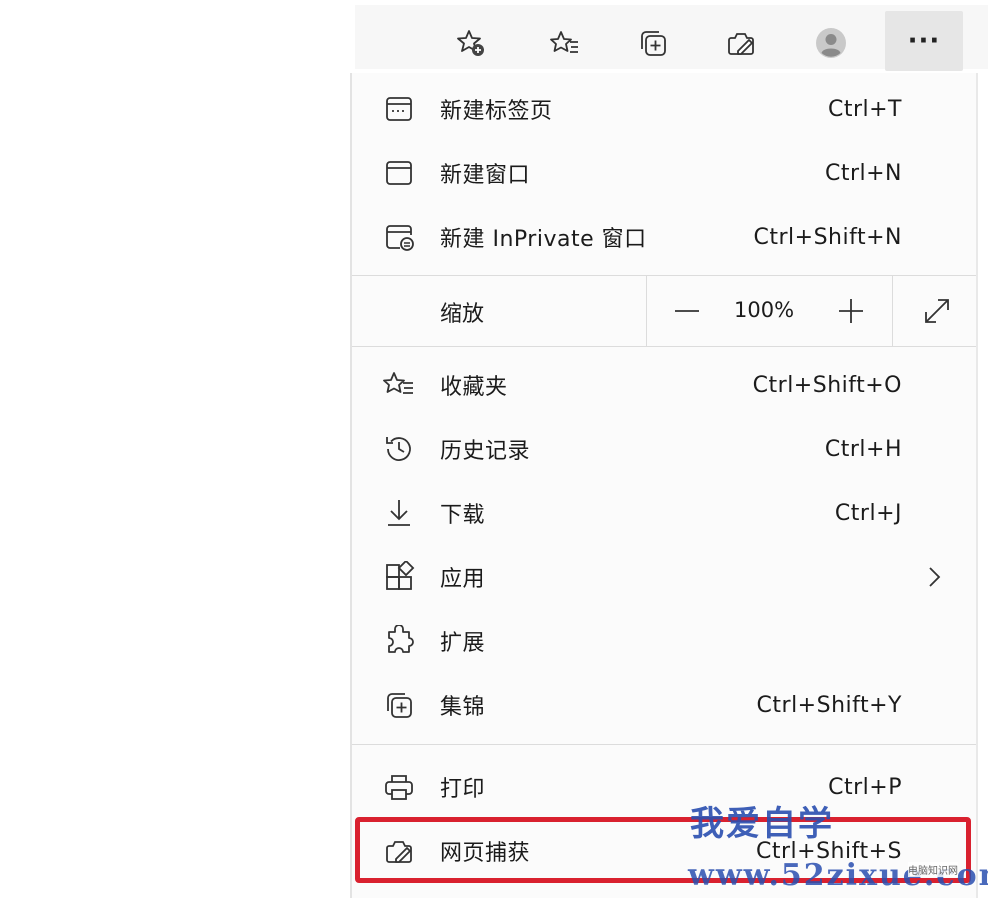  Describe the element at coordinates (827, 385) in the screenshot. I see `favorites-shortcut: Ctrl+Shift+O` at that location.